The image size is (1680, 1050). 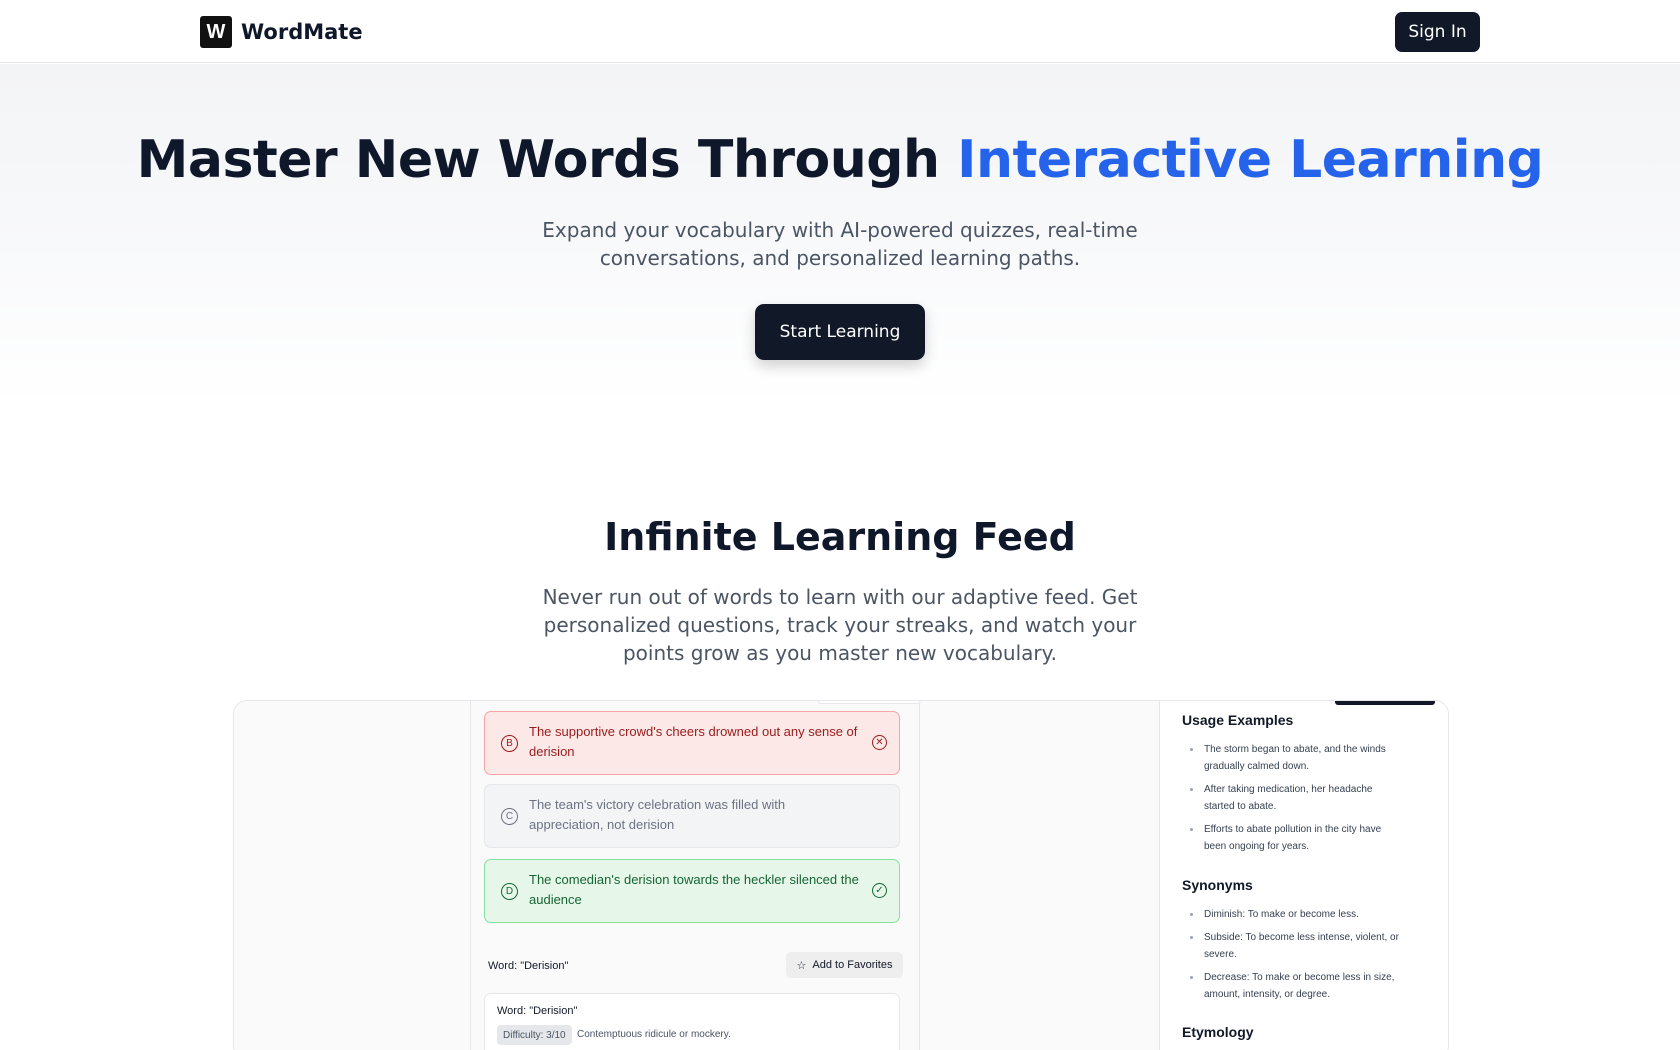 I want to click on details-header-stub, so click(x=1385, y=703).